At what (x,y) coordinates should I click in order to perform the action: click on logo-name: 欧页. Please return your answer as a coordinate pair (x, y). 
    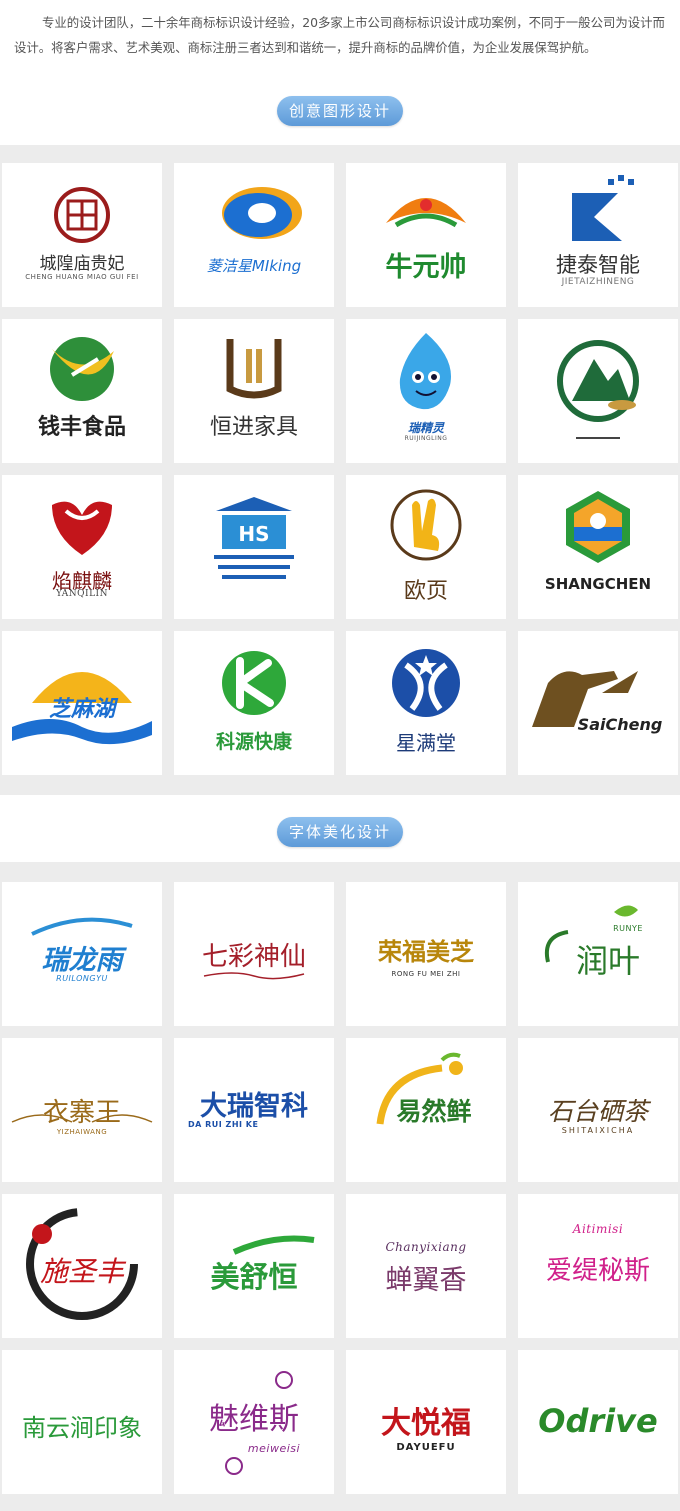
    Looking at the image, I should click on (425, 591).